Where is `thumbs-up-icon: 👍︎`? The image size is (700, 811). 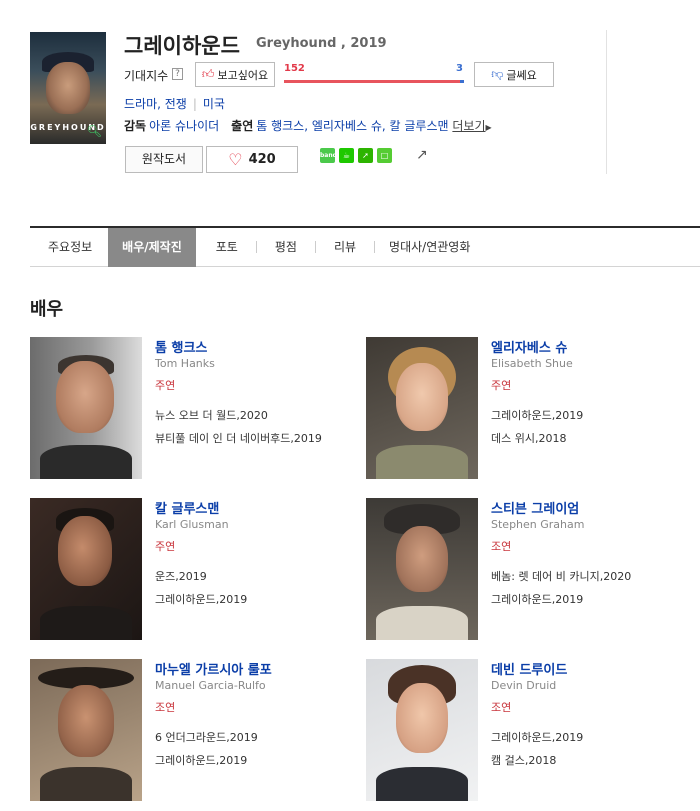 thumbs-up-icon: 👍︎ is located at coordinates (208, 74).